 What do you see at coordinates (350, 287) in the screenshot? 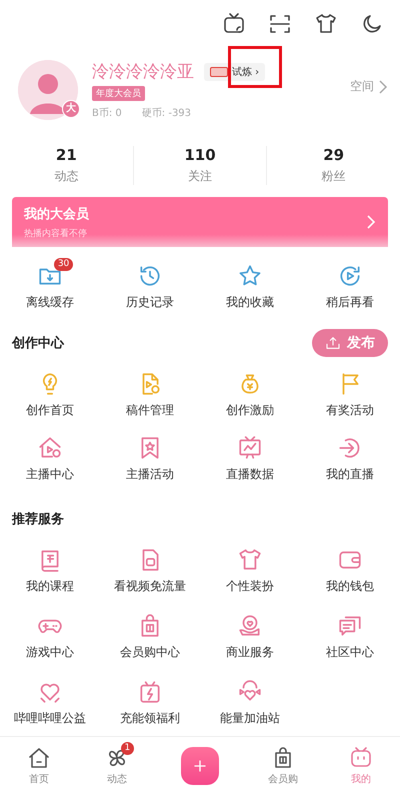
I see `menu-item: 稍后再看` at bounding box center [350, 287].